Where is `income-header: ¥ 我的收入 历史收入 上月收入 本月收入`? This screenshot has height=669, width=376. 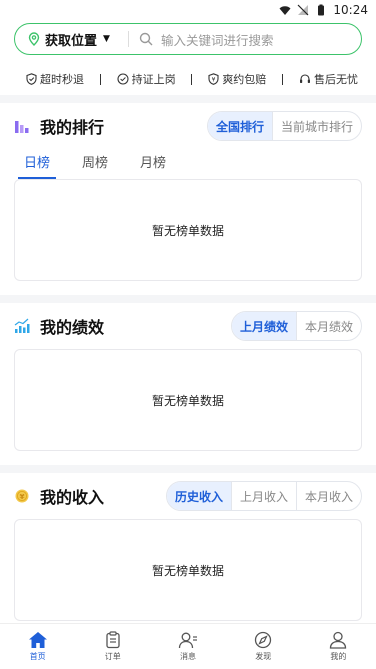 income-header: ¥ 我的收入 历史收入 上月收入 本月收入 is located at coordinates (188, 496).